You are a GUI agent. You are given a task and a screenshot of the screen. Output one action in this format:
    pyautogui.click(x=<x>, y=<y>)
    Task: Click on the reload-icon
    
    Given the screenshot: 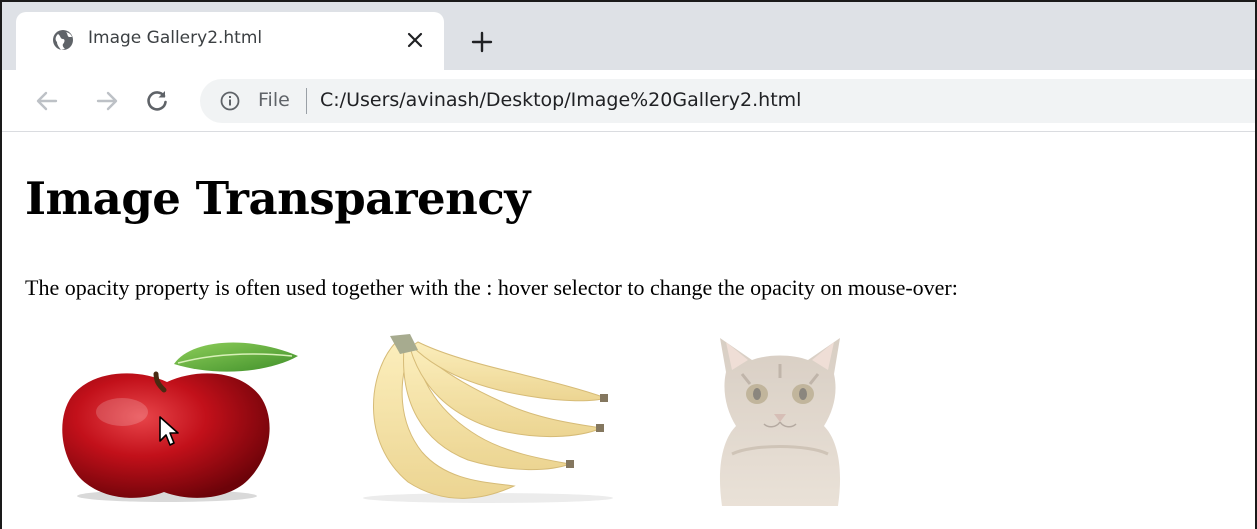 What is the action you would take?
    pyautogui.click(x=157, y=101)
    